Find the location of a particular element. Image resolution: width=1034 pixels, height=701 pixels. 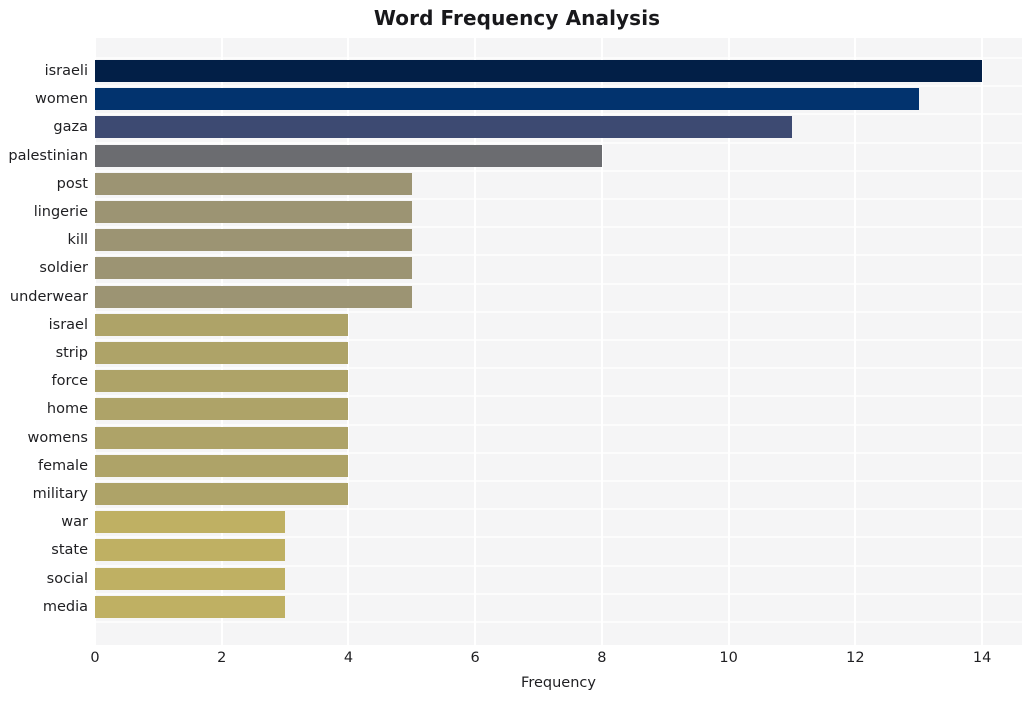

y-tick-label-israeli: israeli is located at coordinates (66, 71).